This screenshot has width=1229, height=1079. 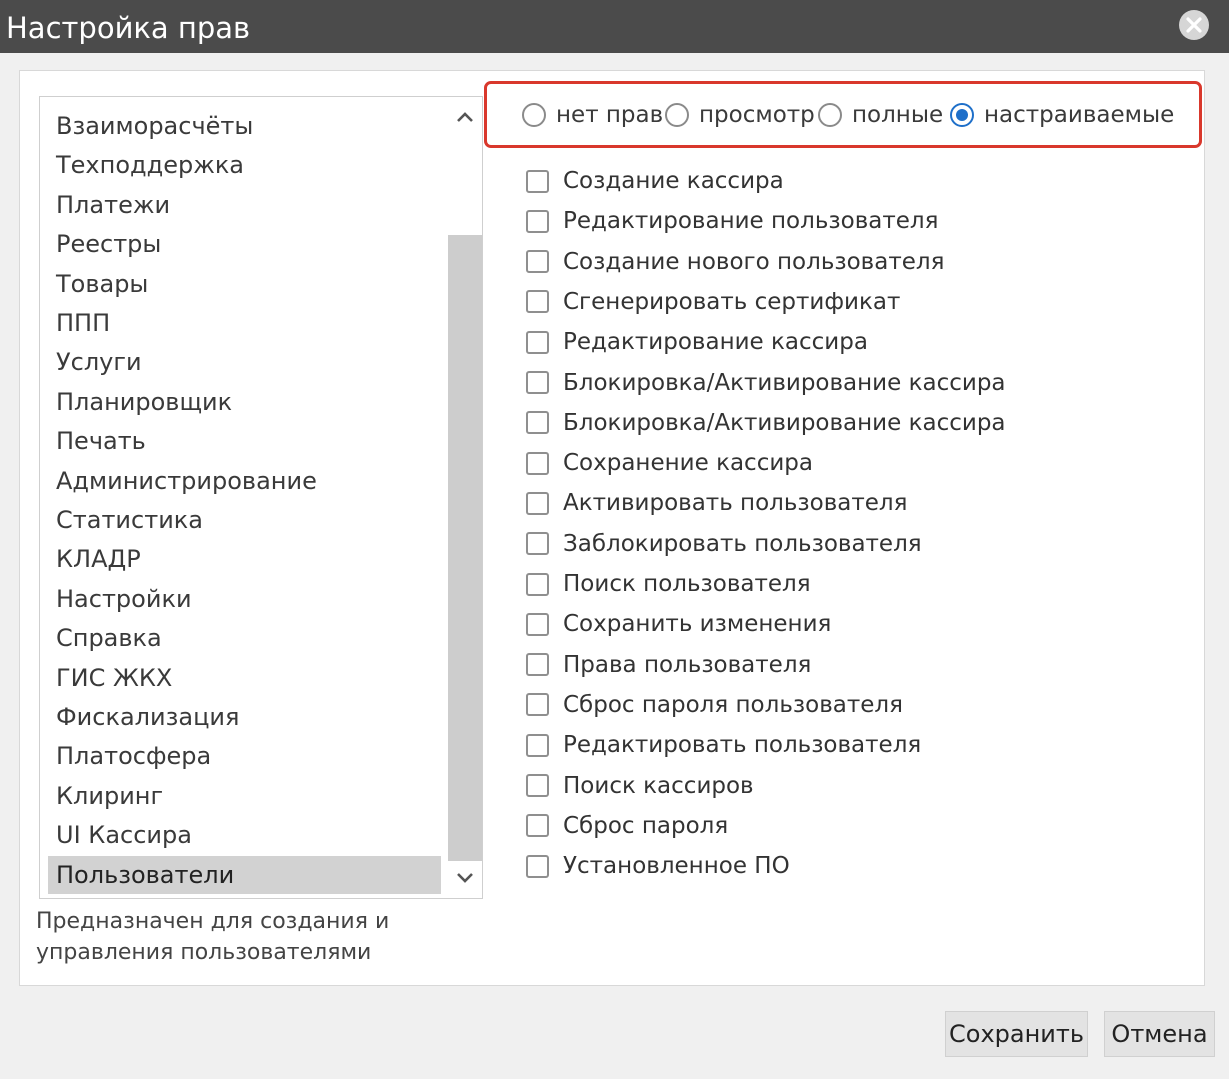 I want to click on scroll-down-button, so click(x=465, y=878).